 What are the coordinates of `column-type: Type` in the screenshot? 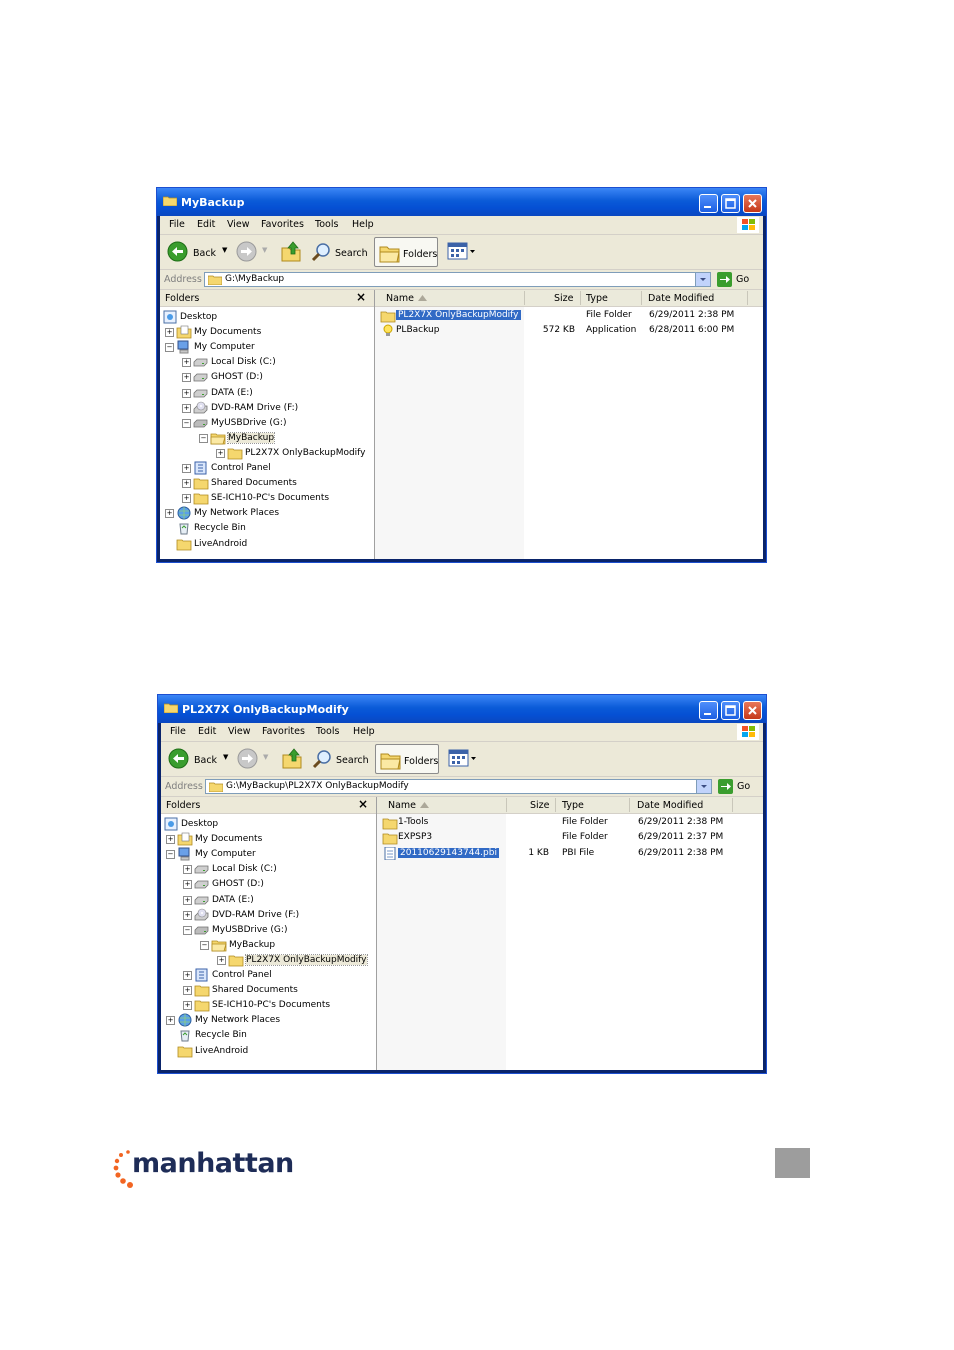 It's located at (573, 805).